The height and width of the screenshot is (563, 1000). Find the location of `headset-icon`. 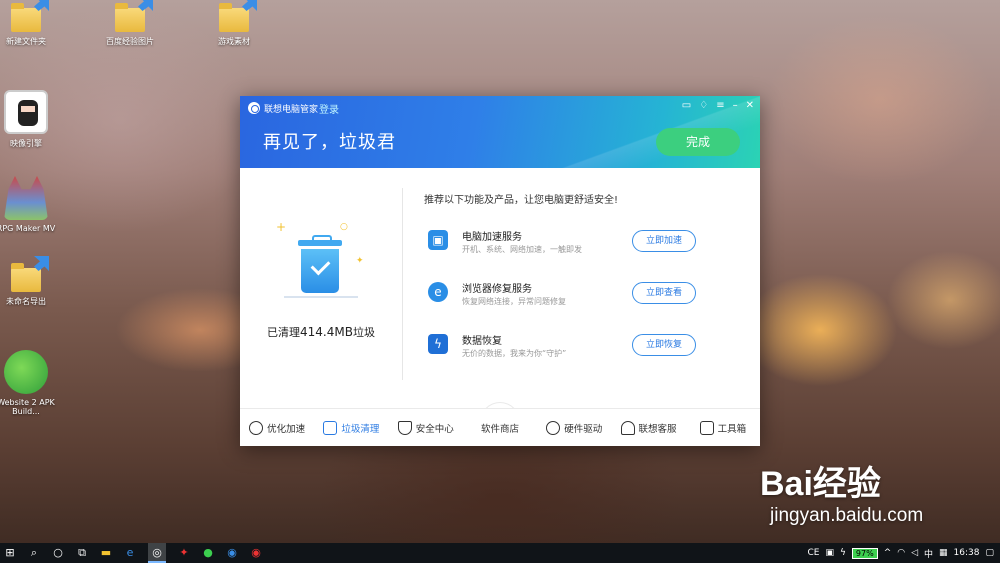

headset-icon is located at coordinates (627, 427).